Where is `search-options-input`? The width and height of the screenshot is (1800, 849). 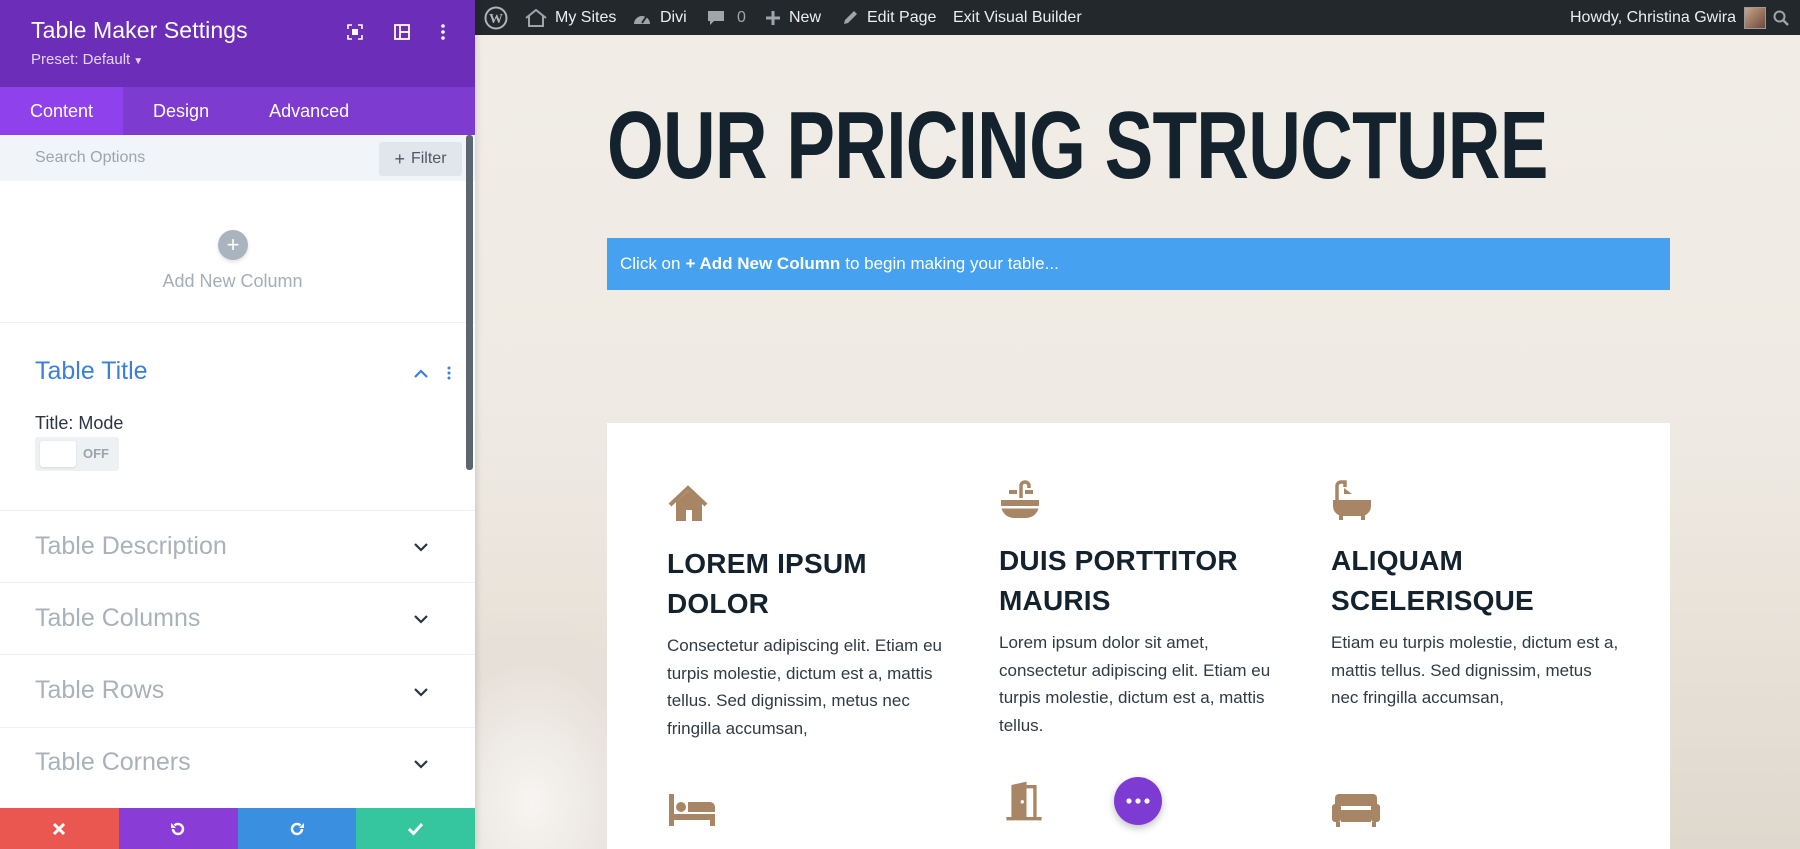 search-options-input is located at coordinates (185, 158).